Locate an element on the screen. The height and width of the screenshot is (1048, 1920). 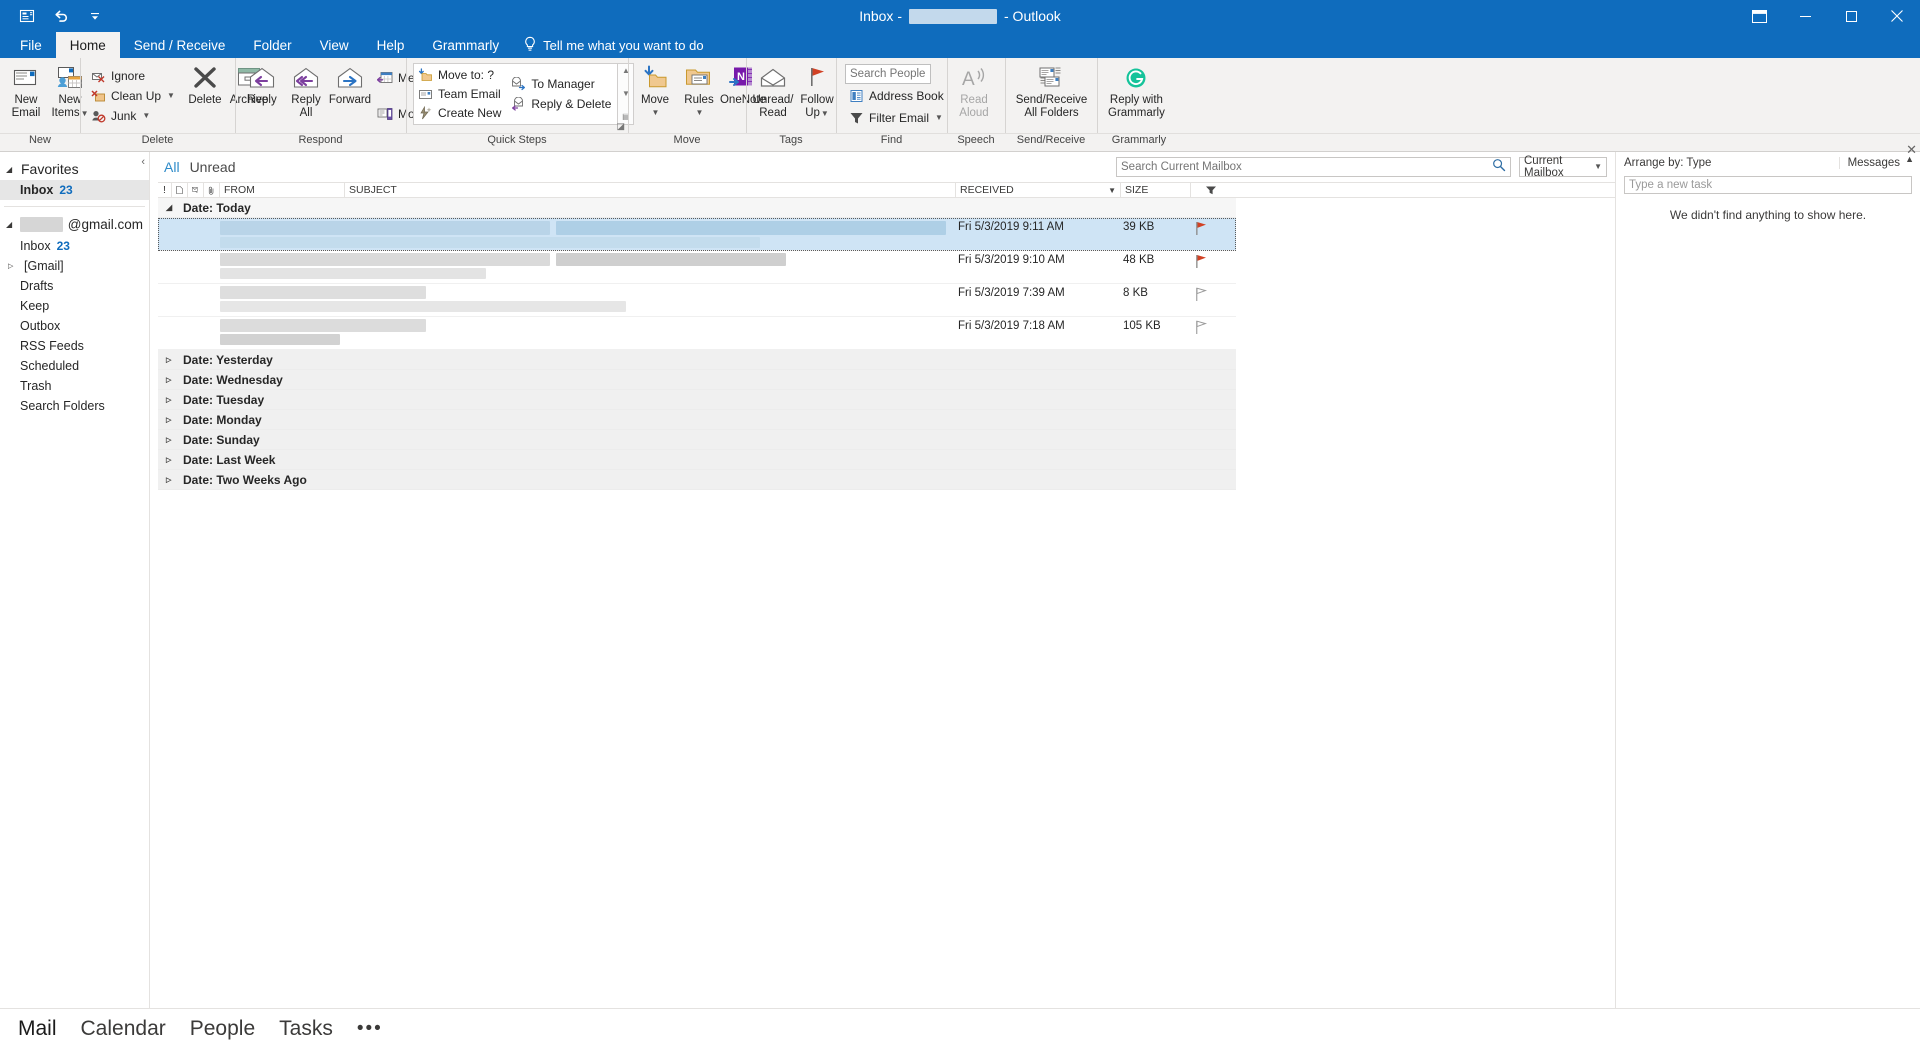
group-header-wednesday: ▷ Date: Wednesday is located at coordinates (697, 380).